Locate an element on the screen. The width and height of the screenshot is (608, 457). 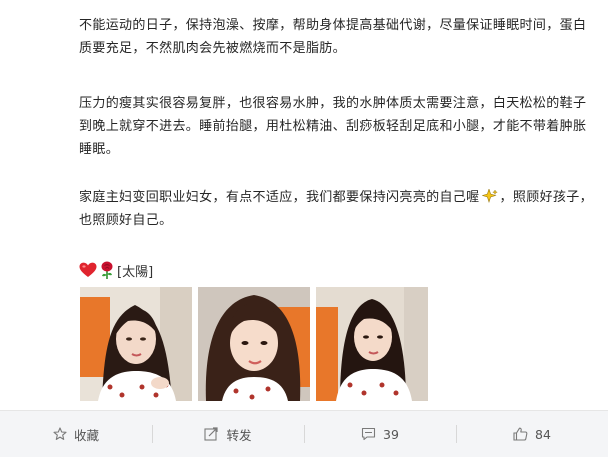
post-paragraph-3-part-1: 家庭主妇变回职业妇女，有点不适应，我们都要保持闪亮亮的自己喔 is located at coordinates (279, 197).